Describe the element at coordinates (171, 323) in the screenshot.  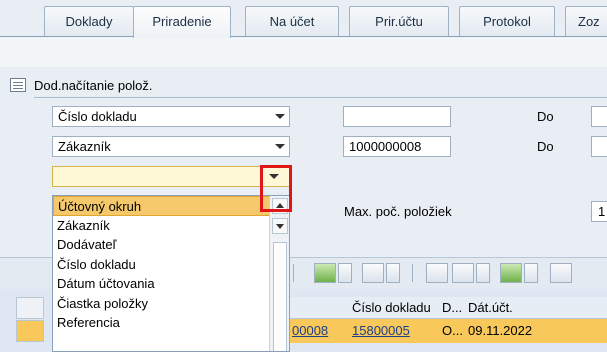
I see `dropdown-option-referencia: Referencia` at that location.